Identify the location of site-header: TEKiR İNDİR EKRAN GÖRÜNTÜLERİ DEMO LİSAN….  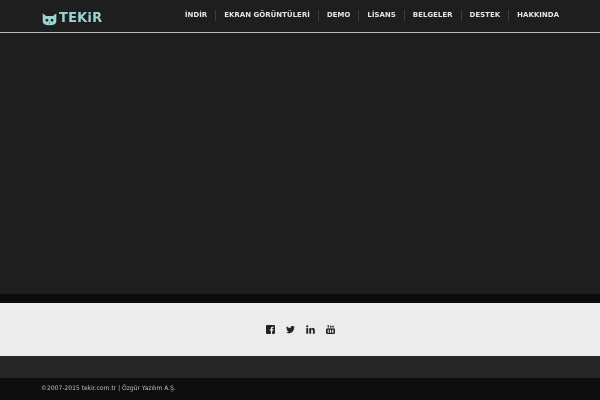
(300, 16).